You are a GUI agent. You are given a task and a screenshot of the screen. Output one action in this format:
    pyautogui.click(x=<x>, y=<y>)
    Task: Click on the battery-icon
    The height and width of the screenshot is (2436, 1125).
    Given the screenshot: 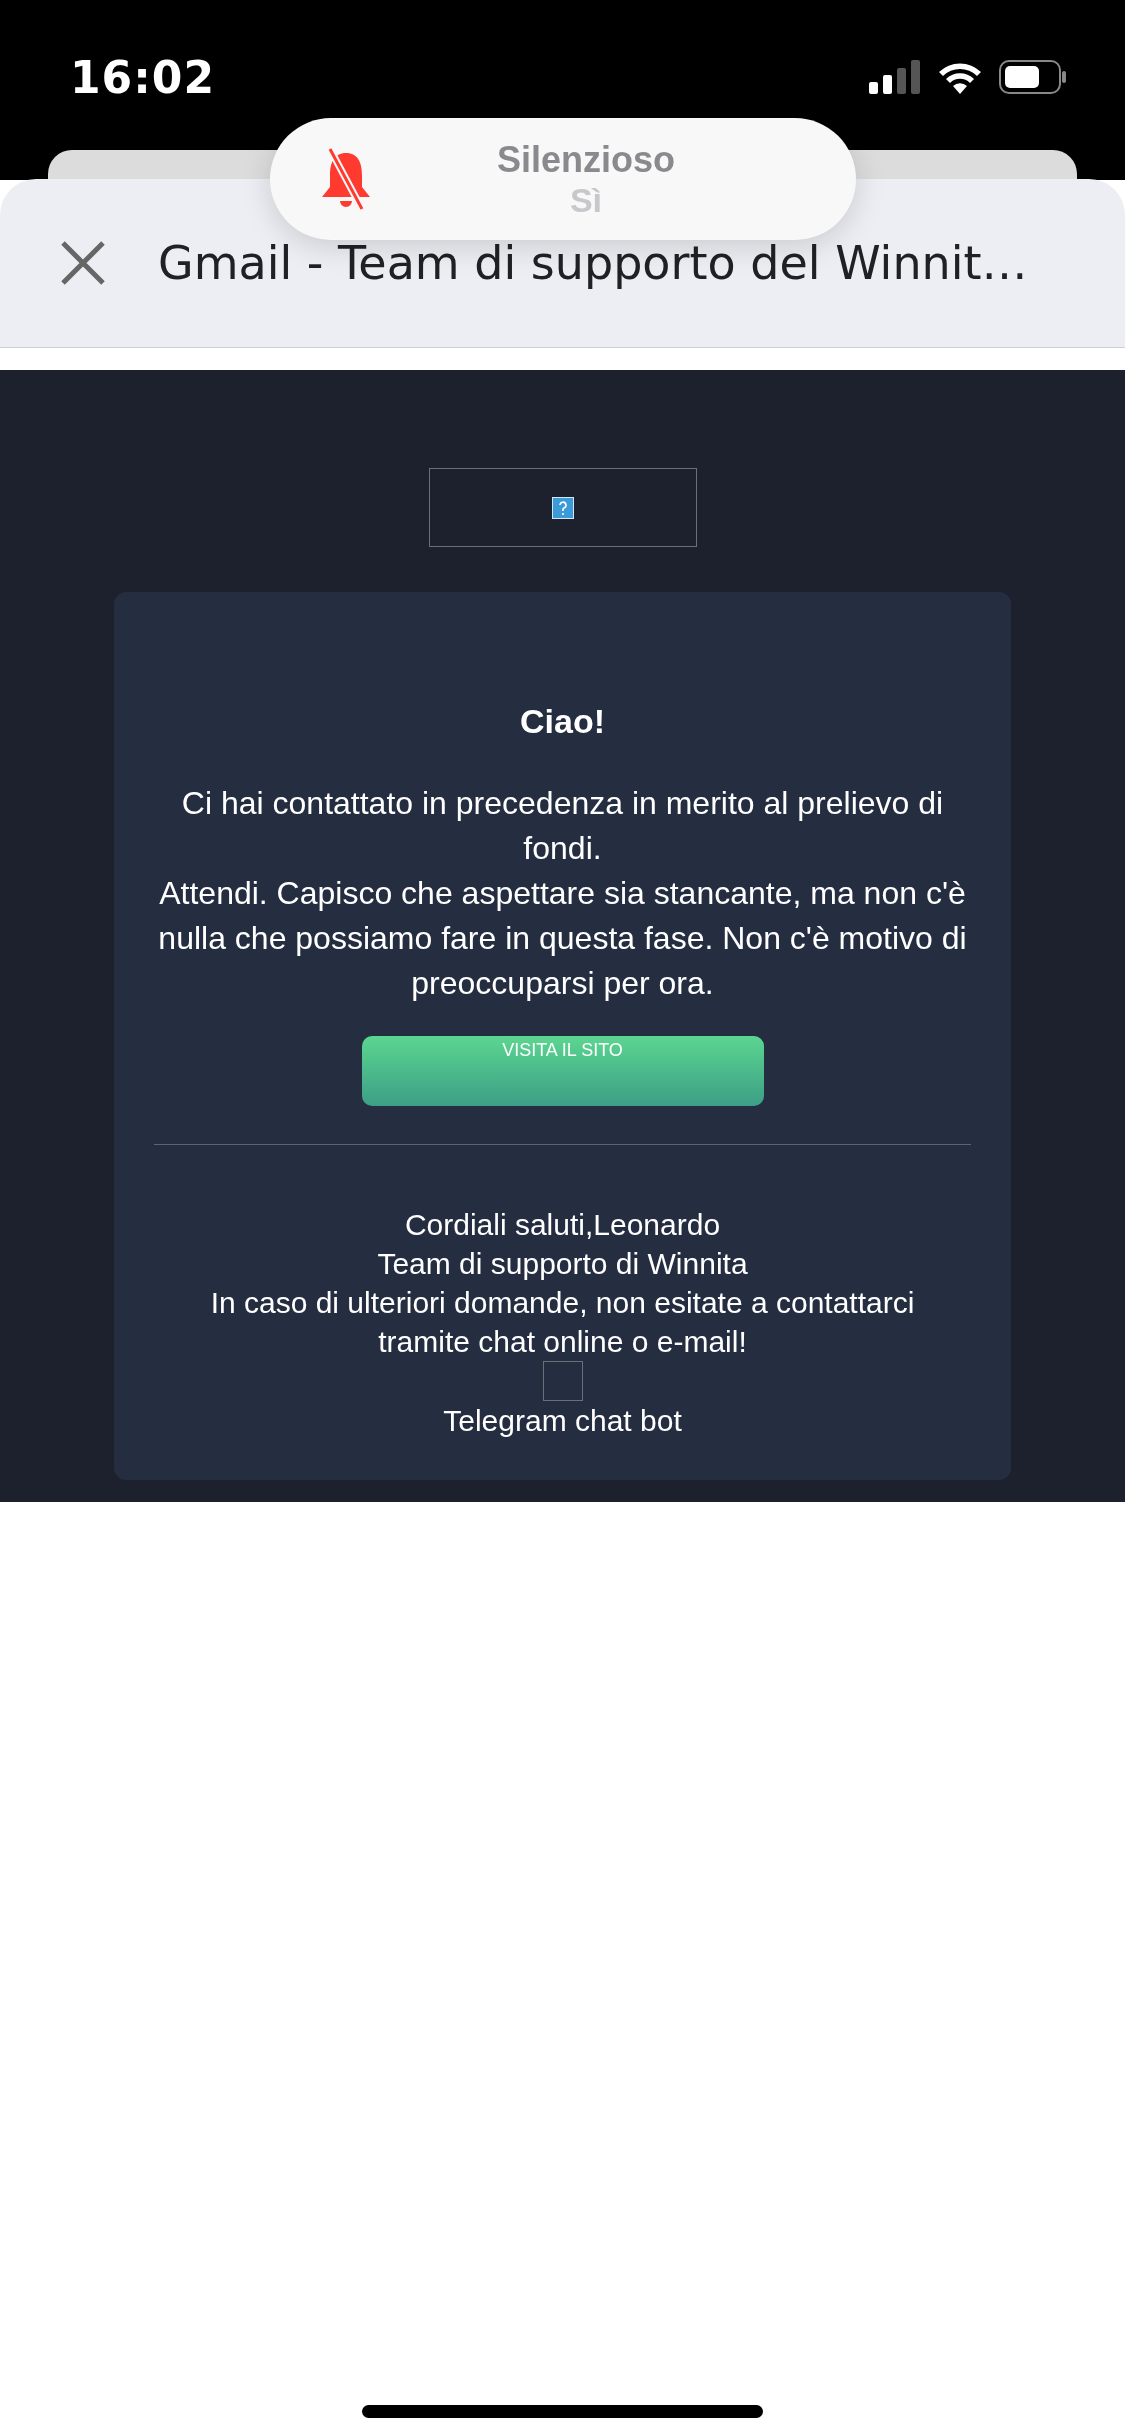 What is the action you would take?
    pyautogui.click(x=1033, y=77)
    